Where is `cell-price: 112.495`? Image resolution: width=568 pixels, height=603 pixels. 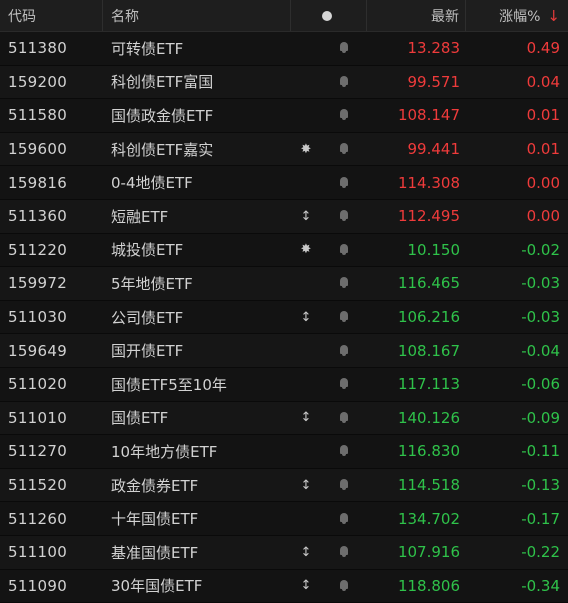
cell-price: 112.495 is located at coordinates (416, 216).